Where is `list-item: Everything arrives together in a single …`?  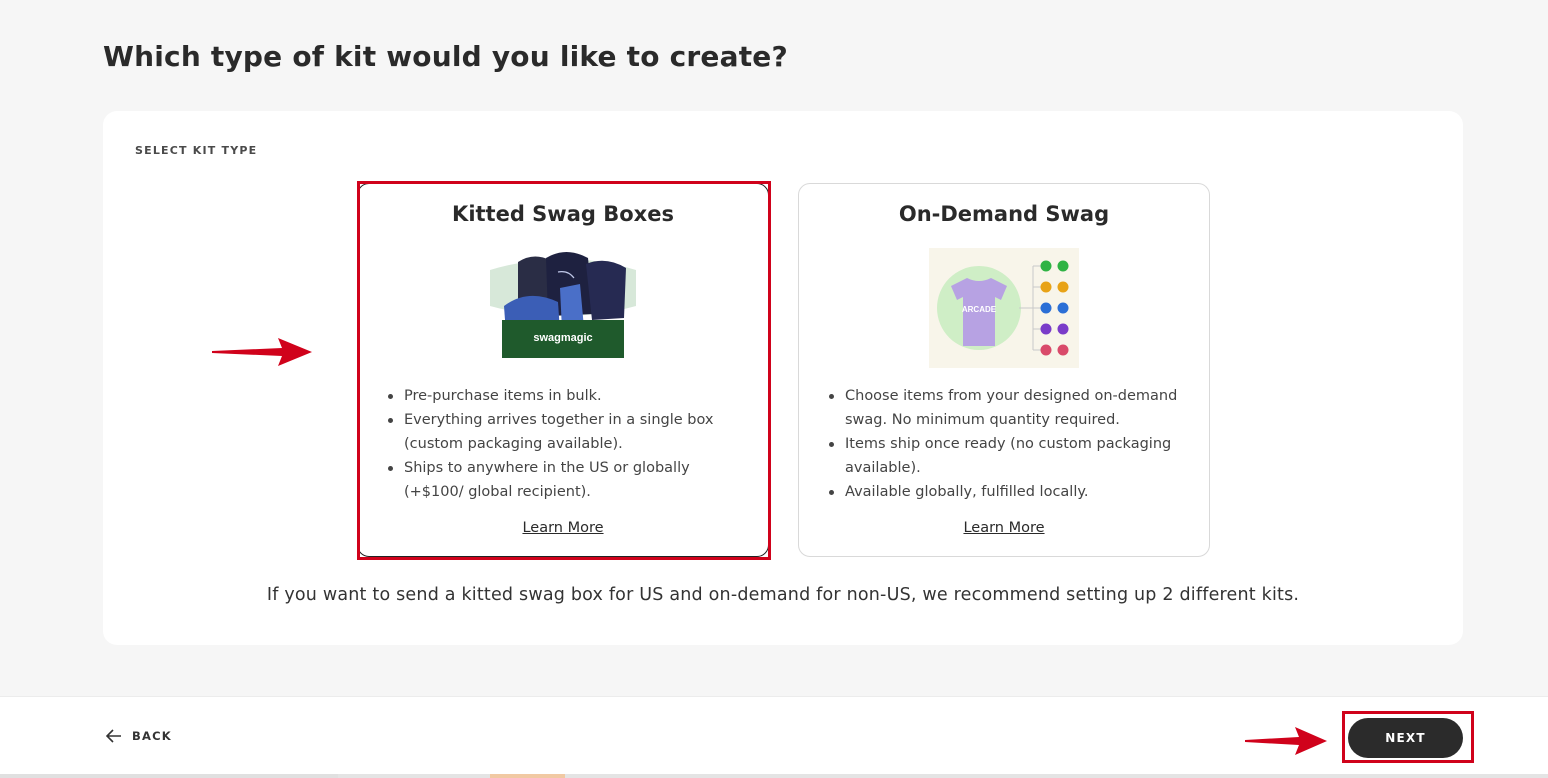 list-item: Everything arrives together in a single … is located at coordinates (564, 432).